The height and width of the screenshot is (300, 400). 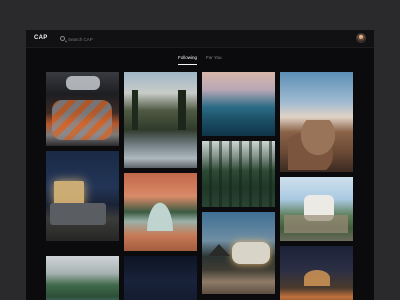 What do you see at coordinates (214, 57) in the screenshot?
I see `tab-for-you: For You` at bounding box center [214, 57].